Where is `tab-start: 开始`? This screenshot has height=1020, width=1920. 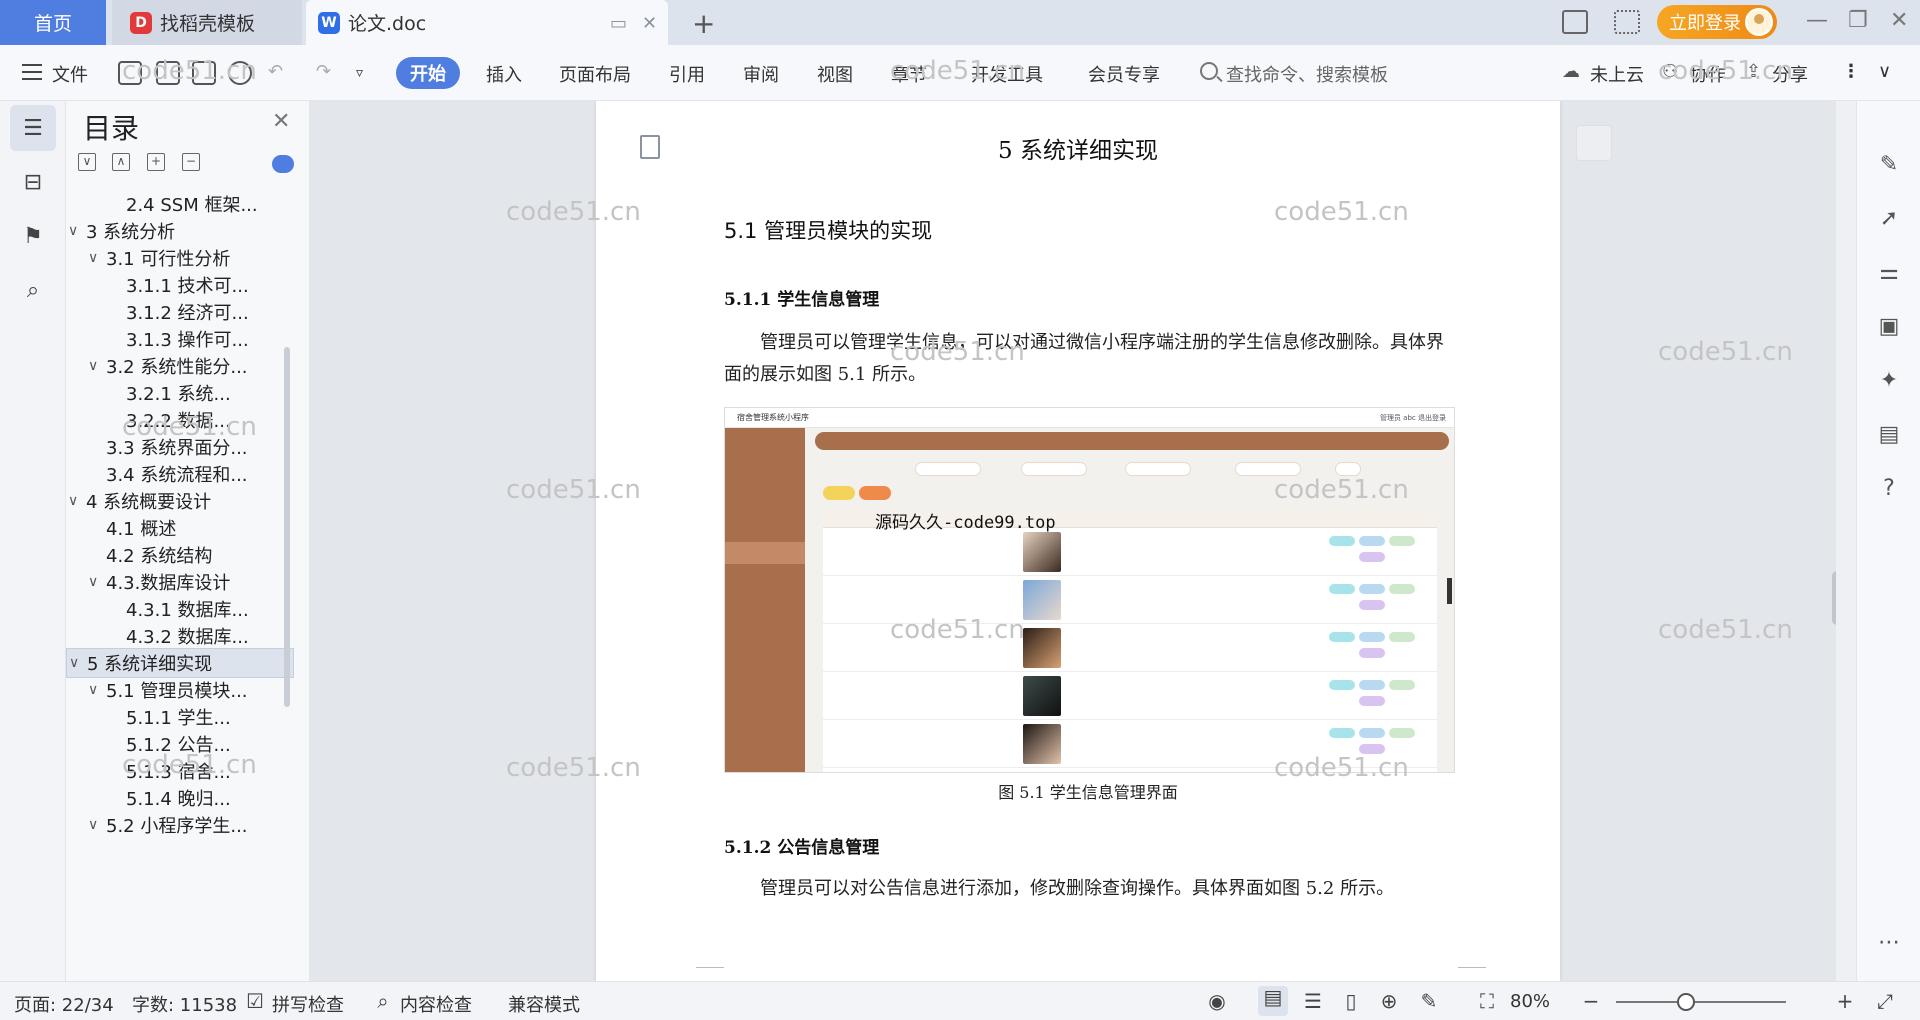
tab-start: 开始 is located at coordinates (428, 73).